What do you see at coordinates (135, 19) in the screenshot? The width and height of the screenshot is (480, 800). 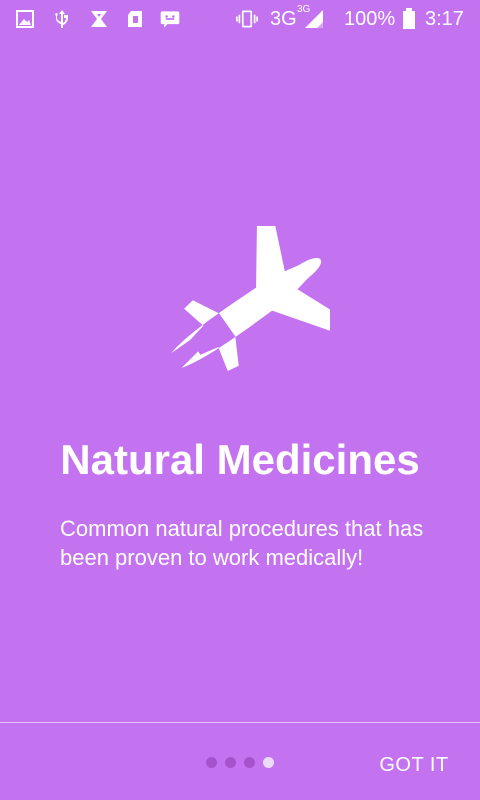 I see `sd-card-icon` at bounding box center [135, 19].